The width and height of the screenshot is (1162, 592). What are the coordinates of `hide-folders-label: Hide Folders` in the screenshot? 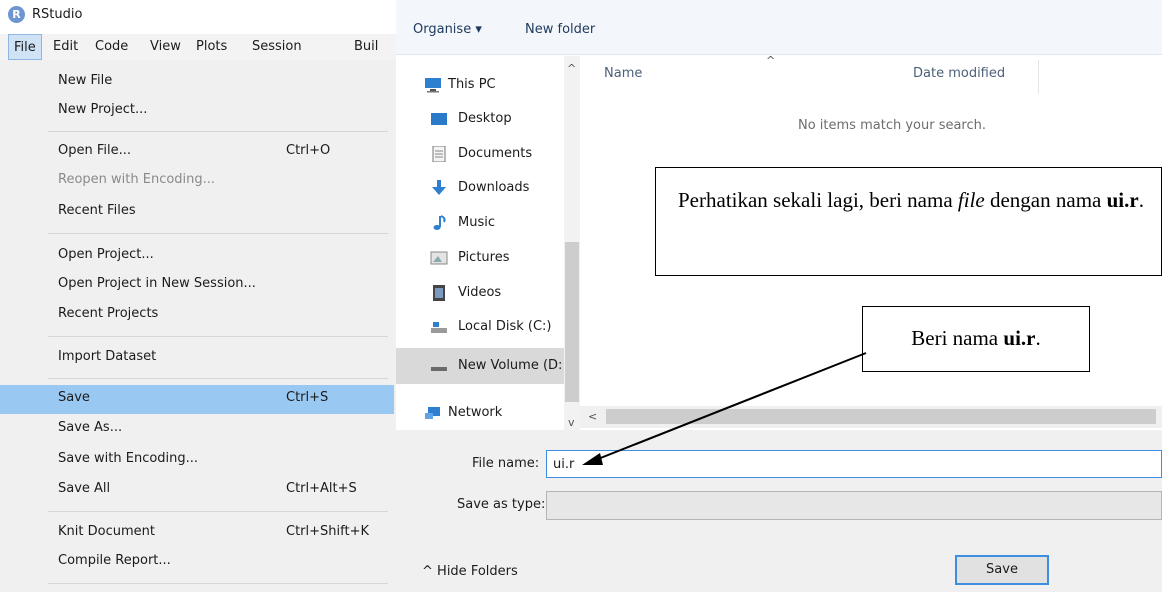 It's located at (477, 571).